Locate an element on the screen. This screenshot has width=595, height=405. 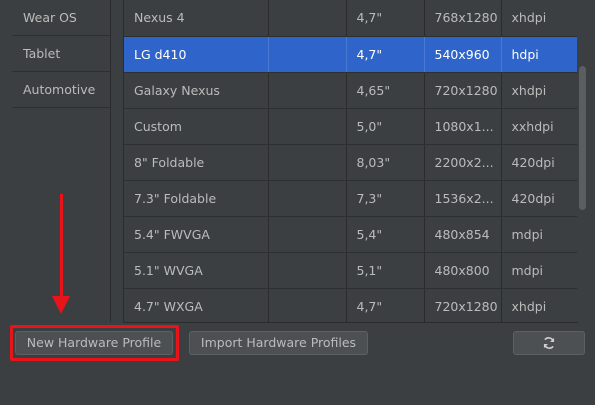
table-row: Galaxy Nexus 4,65" 720x1280 xhdpi is located at coordinates (351, 90).